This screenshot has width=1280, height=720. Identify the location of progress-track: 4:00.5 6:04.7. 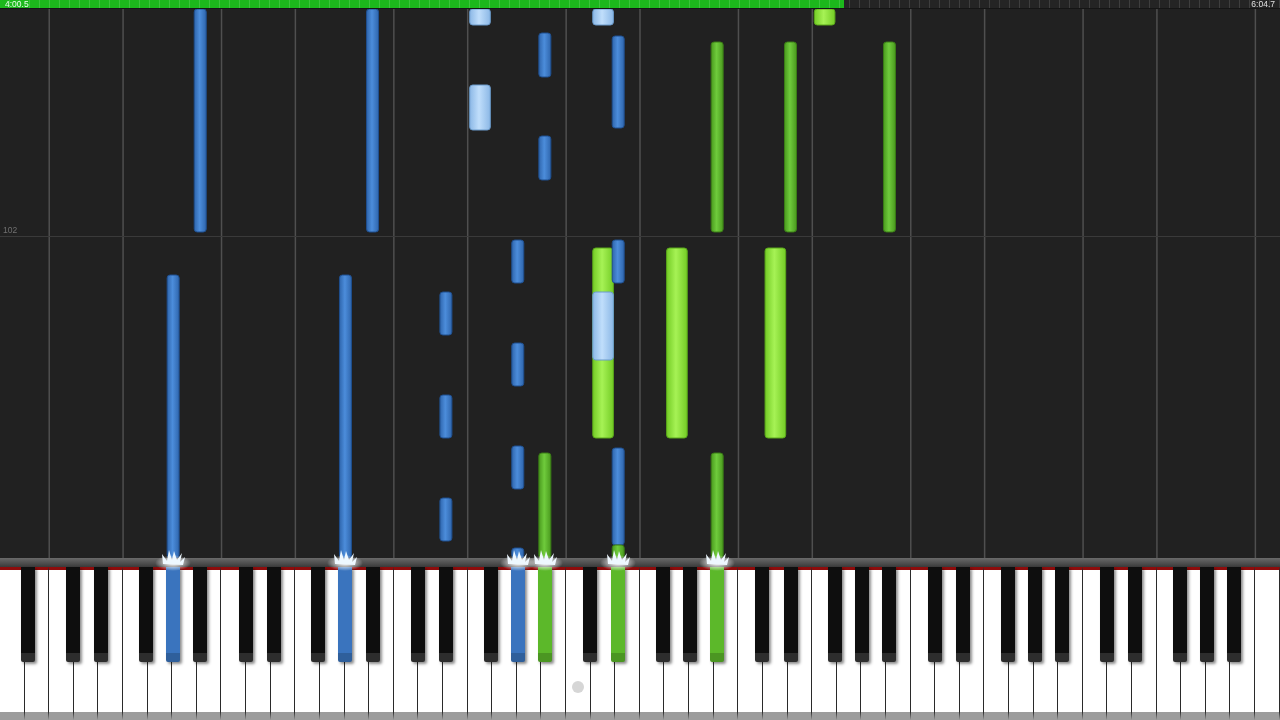
(640, 4).